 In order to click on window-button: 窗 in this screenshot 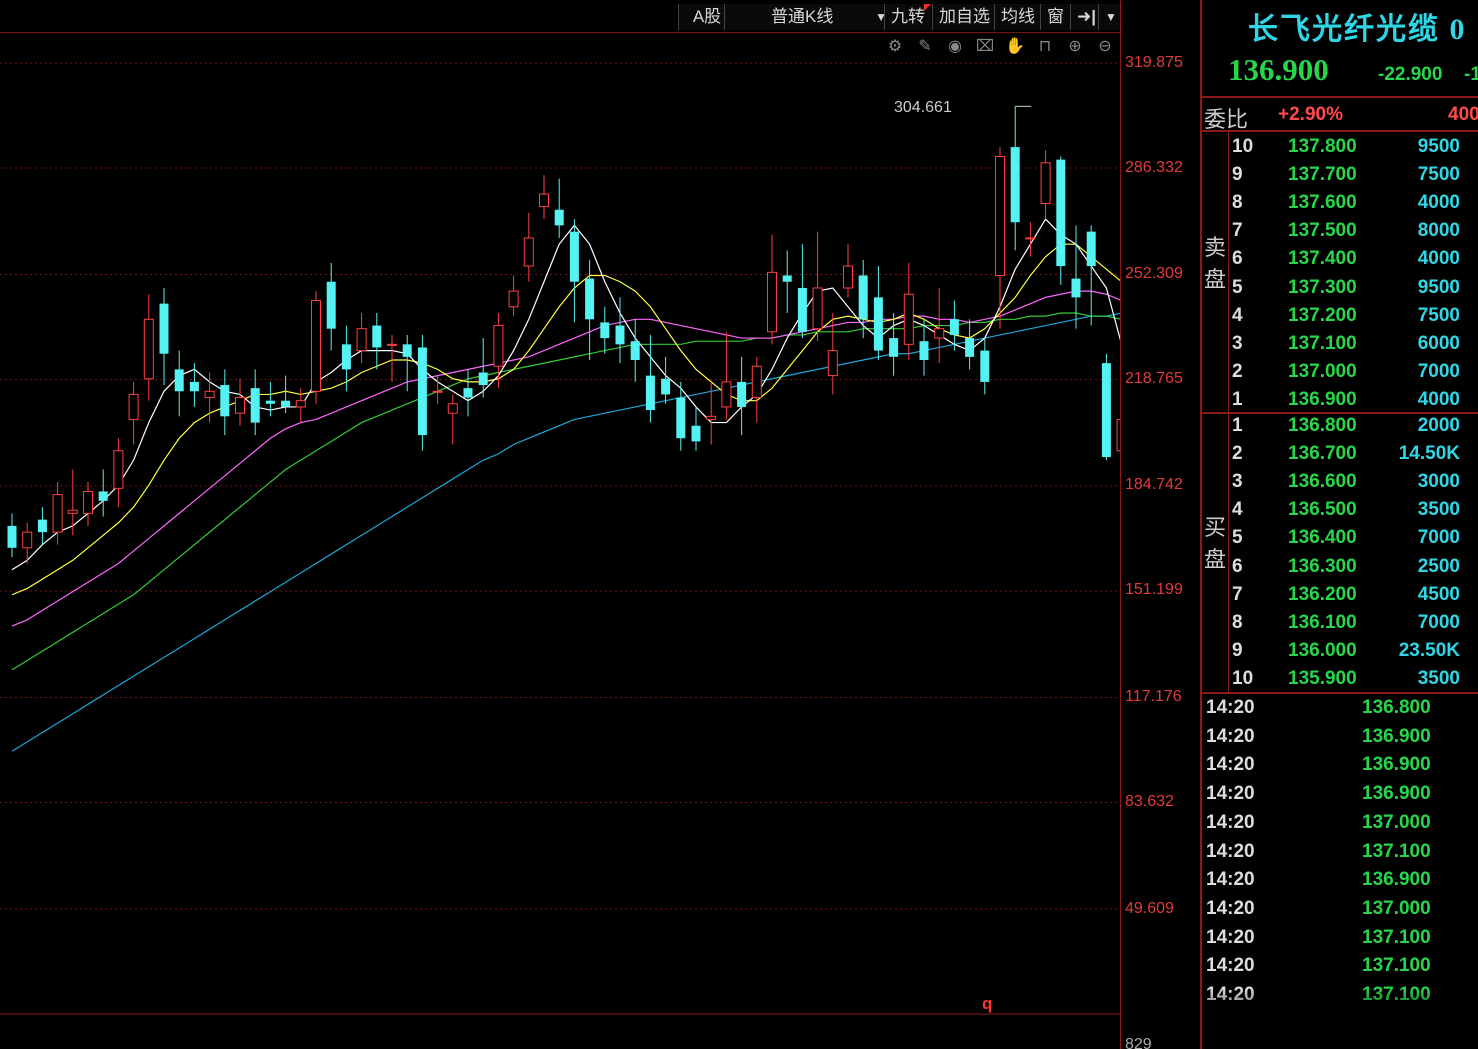, I will do `click(1055, 17)`.